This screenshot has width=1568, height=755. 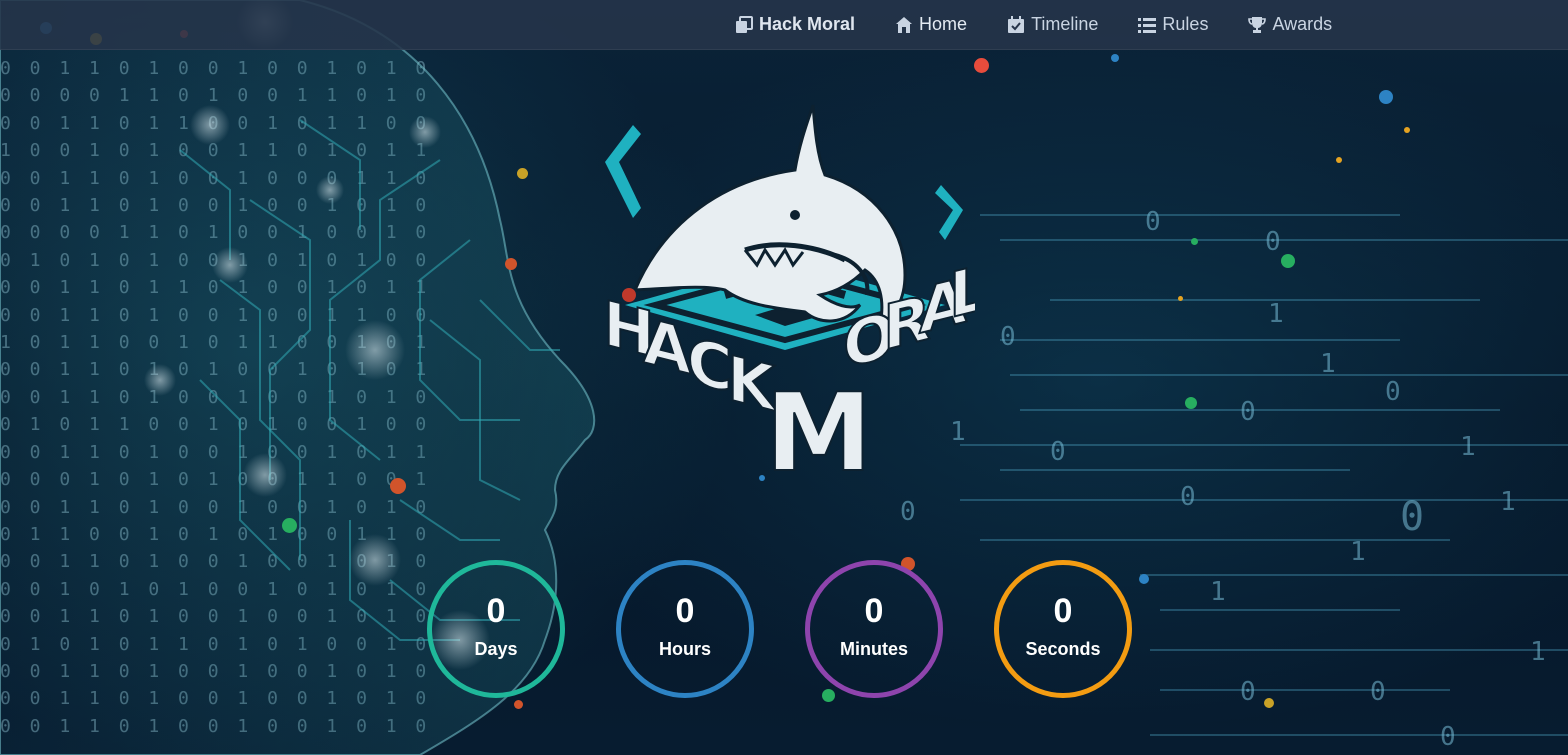 I want to click on svg-text: L, so click(x=962, y=292).